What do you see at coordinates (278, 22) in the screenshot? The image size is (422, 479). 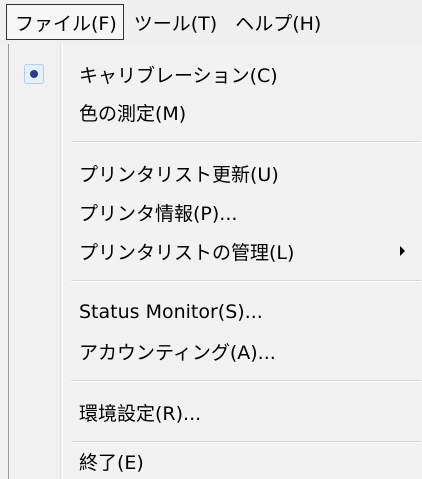 I see `menu-help: ヘルプ(H)` at bounding box center [278, 22].